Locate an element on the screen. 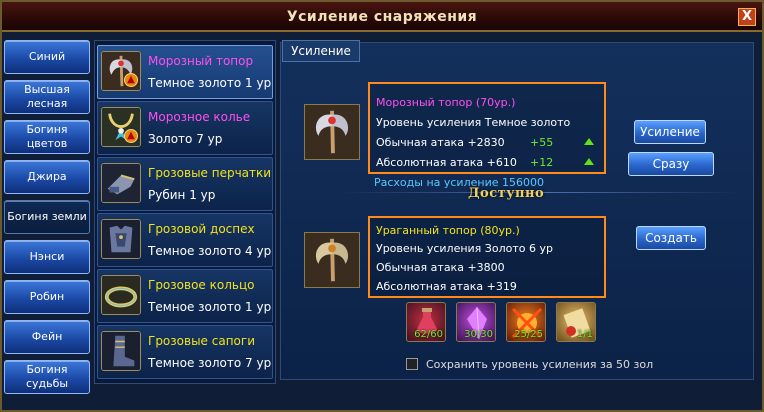  next-abs-attack: Абсолютная атака +319 is located at coordinates (446, 286).